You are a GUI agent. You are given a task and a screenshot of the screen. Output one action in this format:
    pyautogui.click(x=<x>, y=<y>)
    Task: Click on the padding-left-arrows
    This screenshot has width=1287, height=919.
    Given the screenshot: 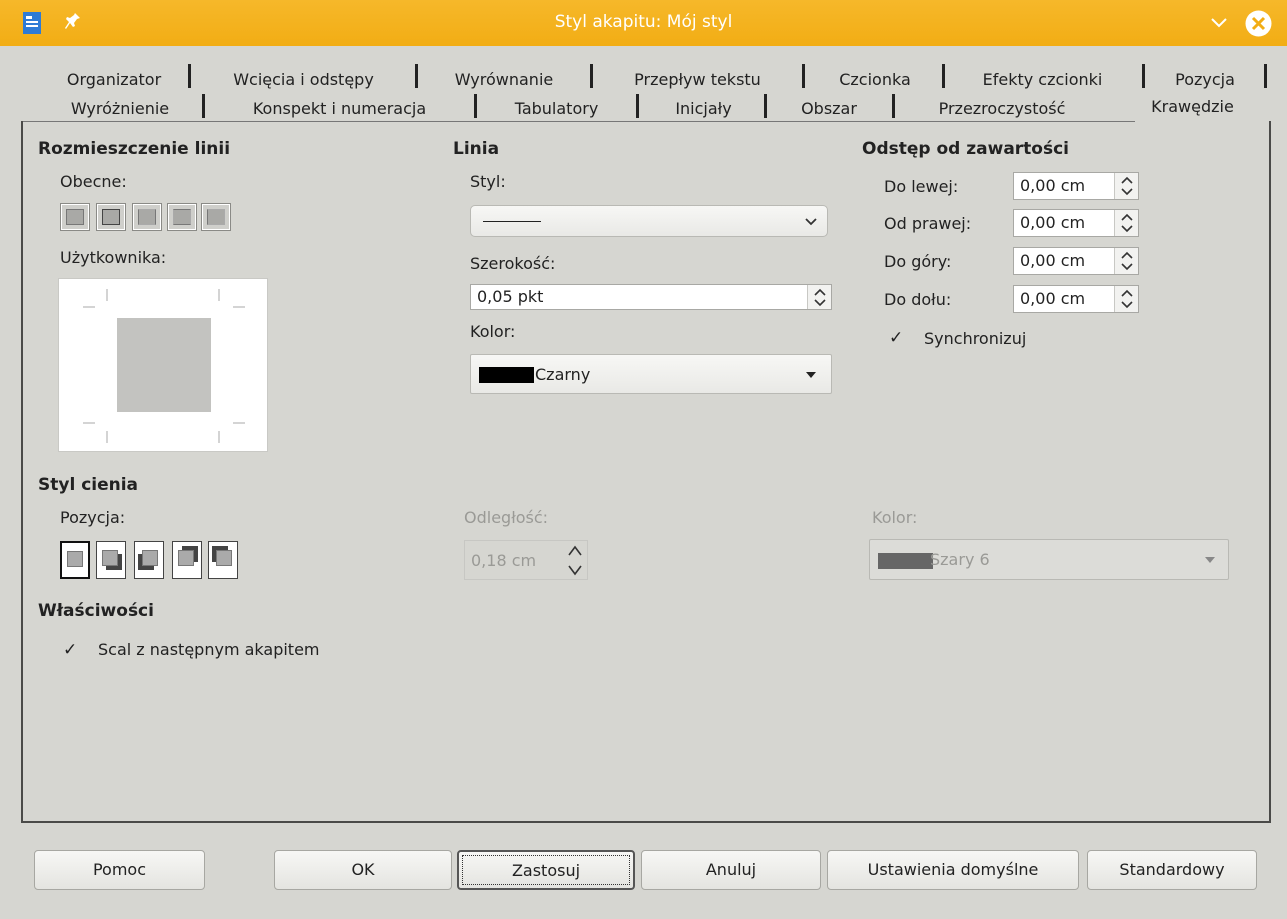 What is the action you would take?
    pyautogui.click(x=1126, y=186)
    